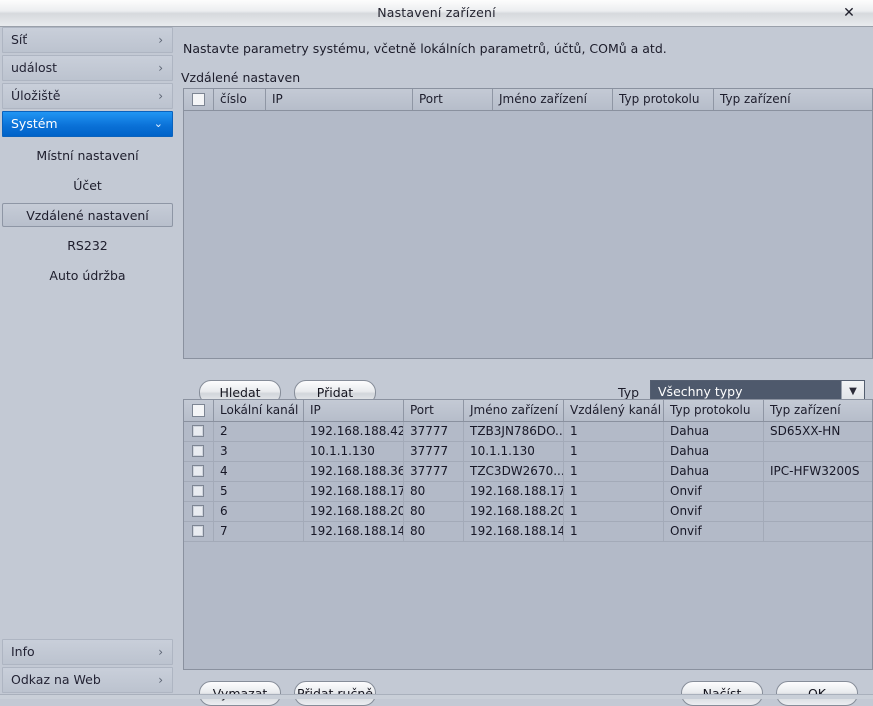  What do you see at coordinates (523, 78) in the screenshot?
I see `tab-strip: Vzdálené nastaven` at bounding box center [523, 78].